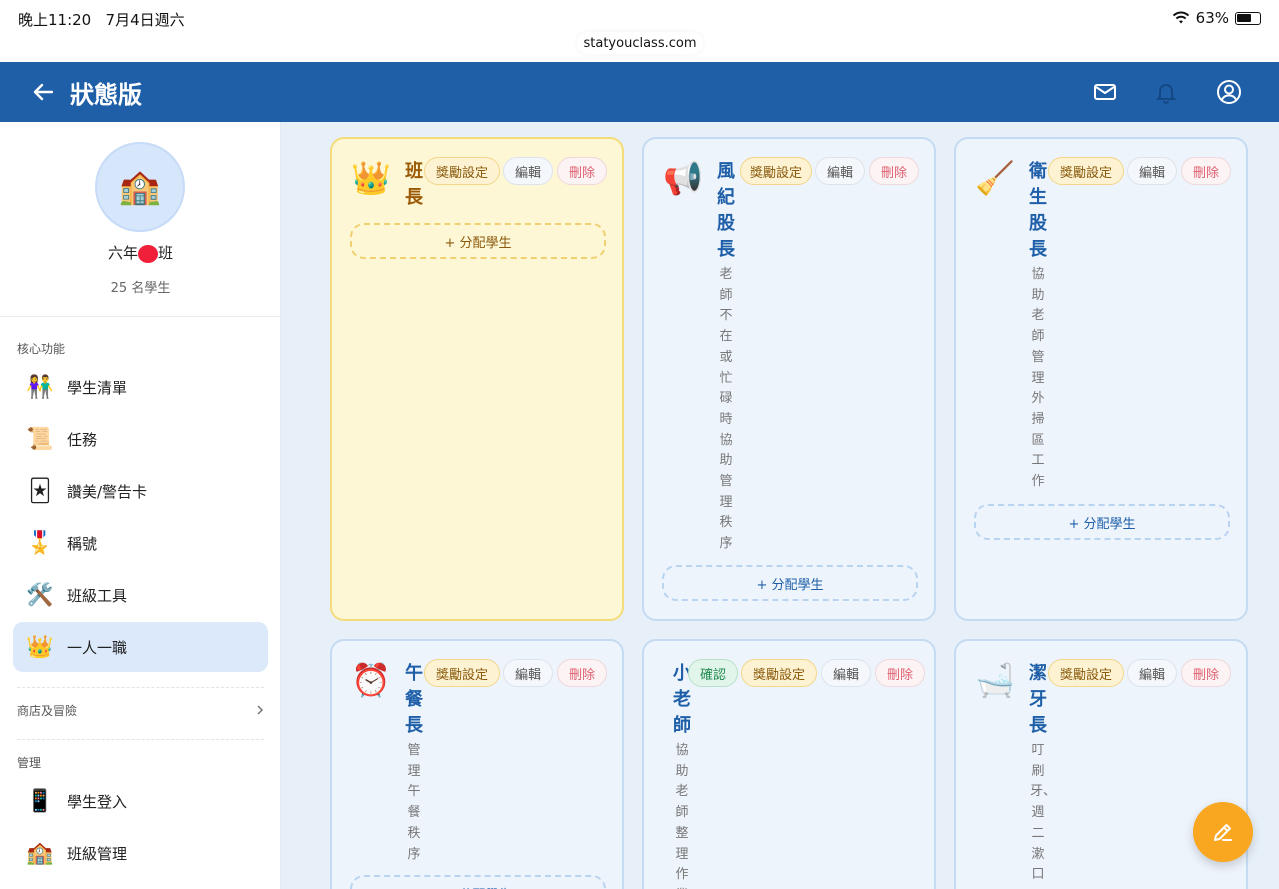  What do you see at coordinates (140, 853) in the screenshot?
I see `sidebar-item-class-management: 🏫 班級管理` at bounding box center [140, 853].